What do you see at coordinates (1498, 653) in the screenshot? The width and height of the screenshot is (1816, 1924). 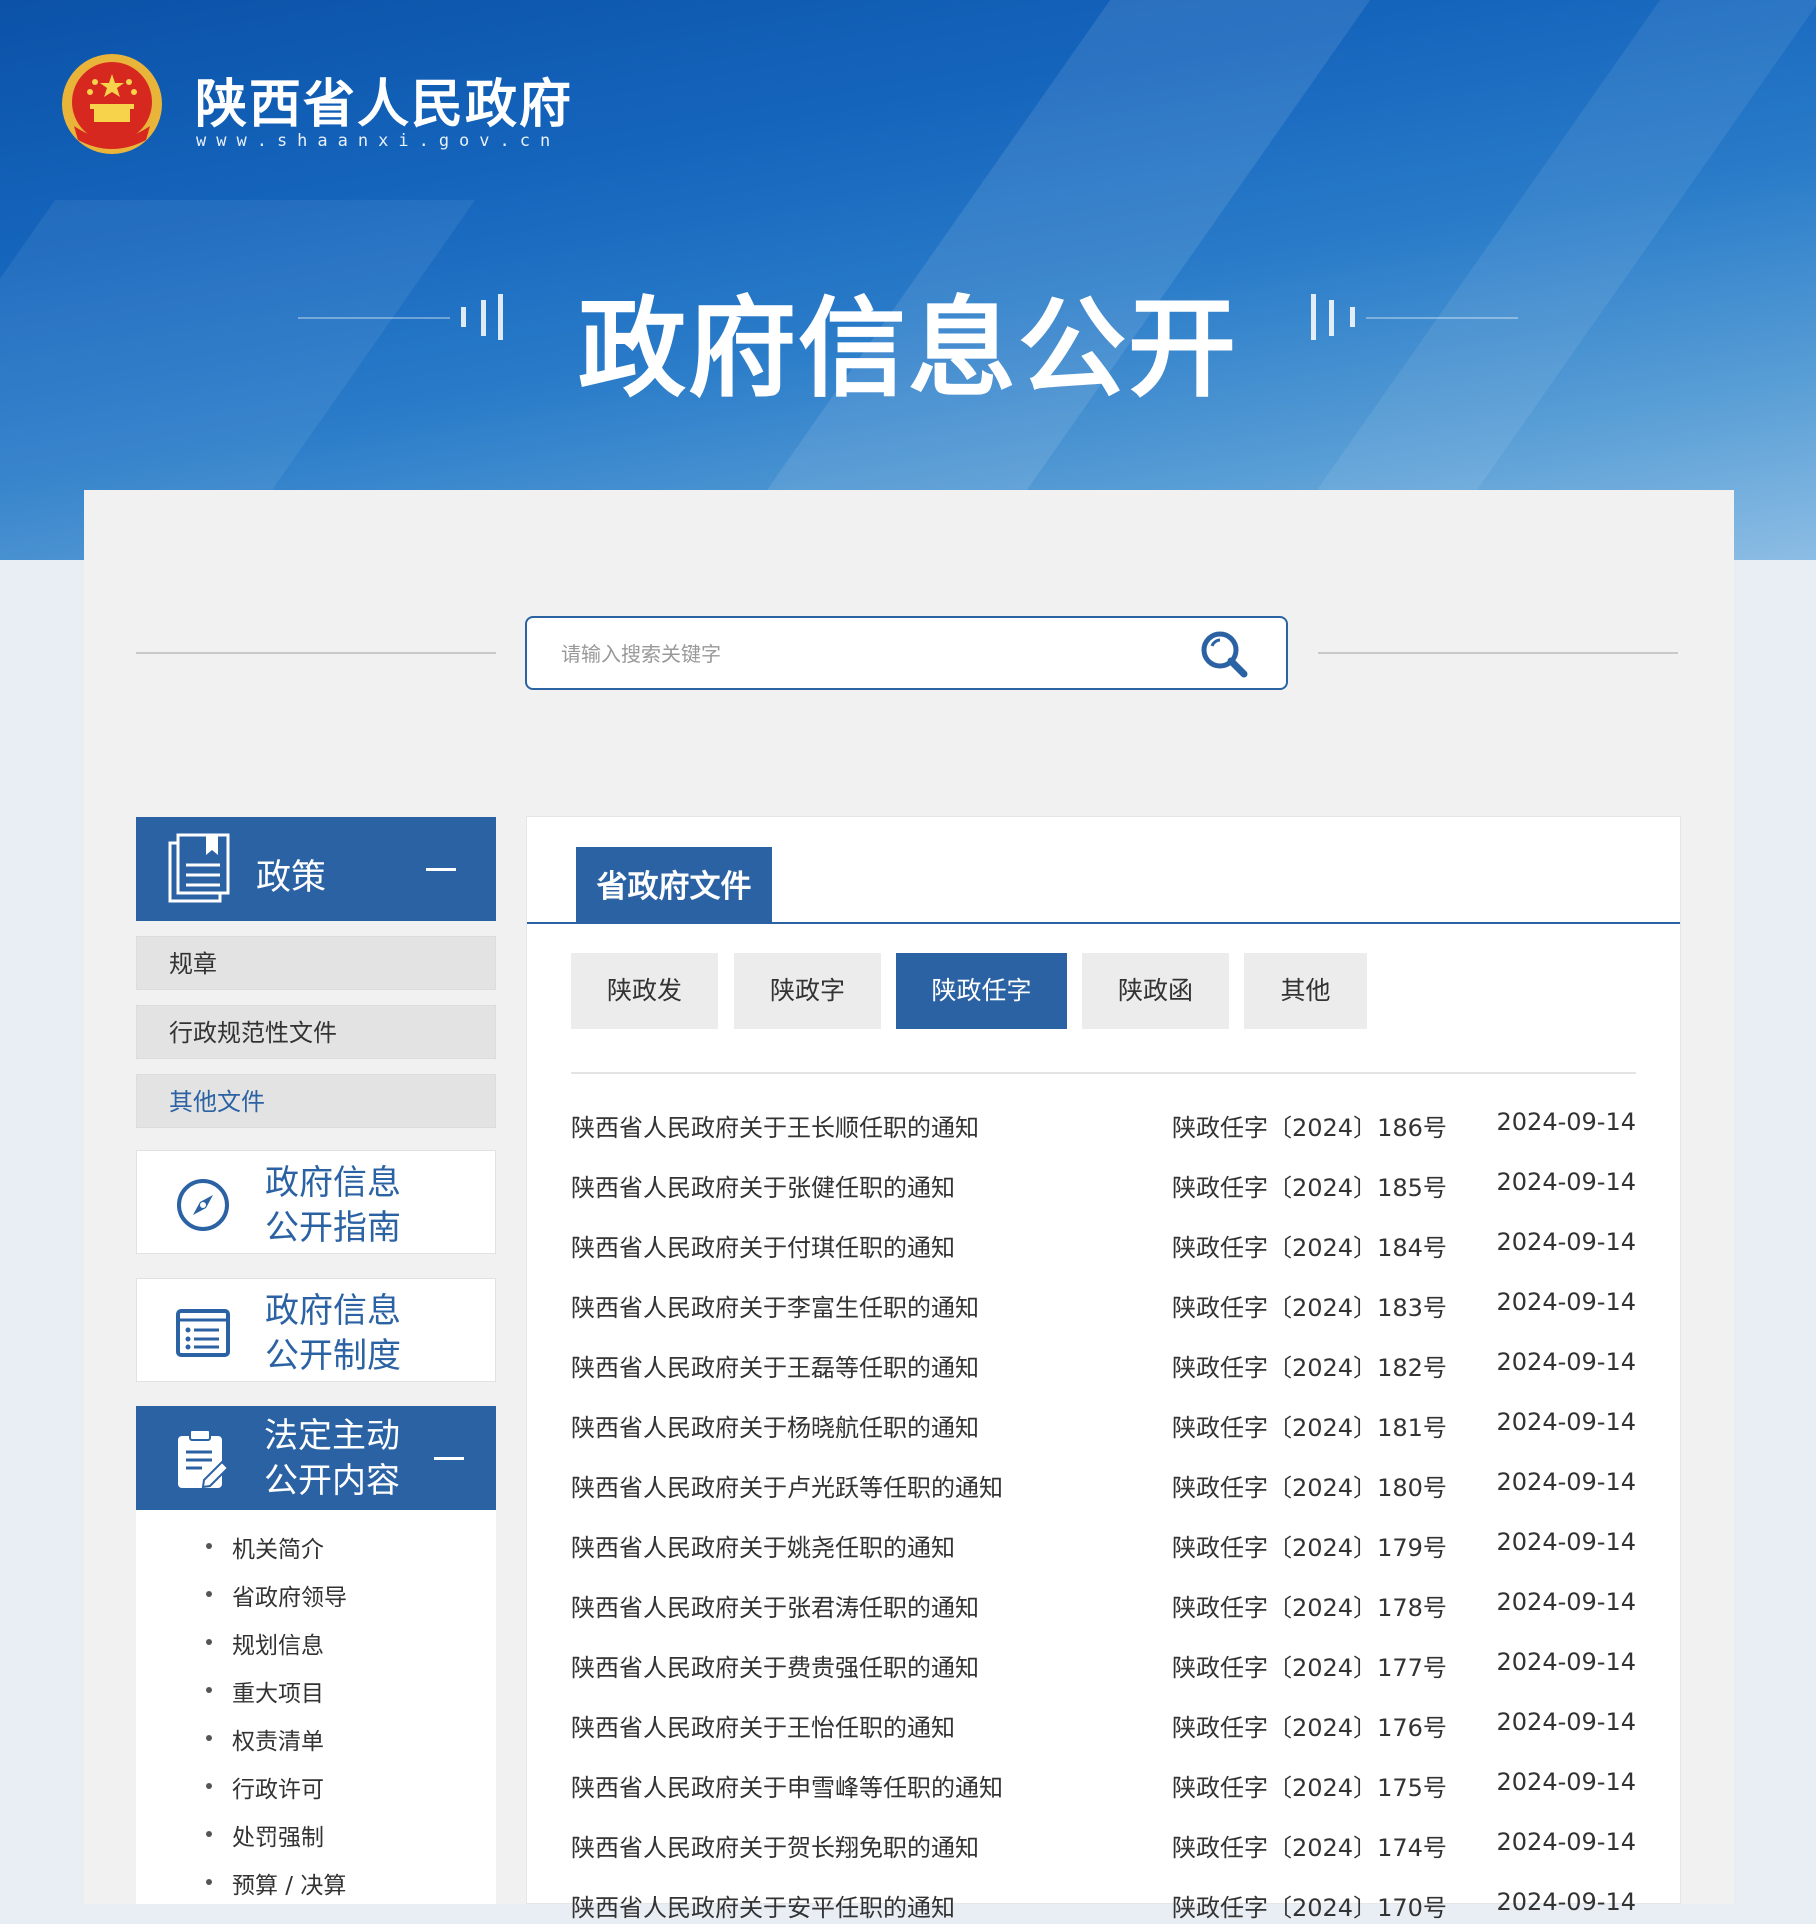 I see `search-divider-right` at bounding box center [1498, 653].